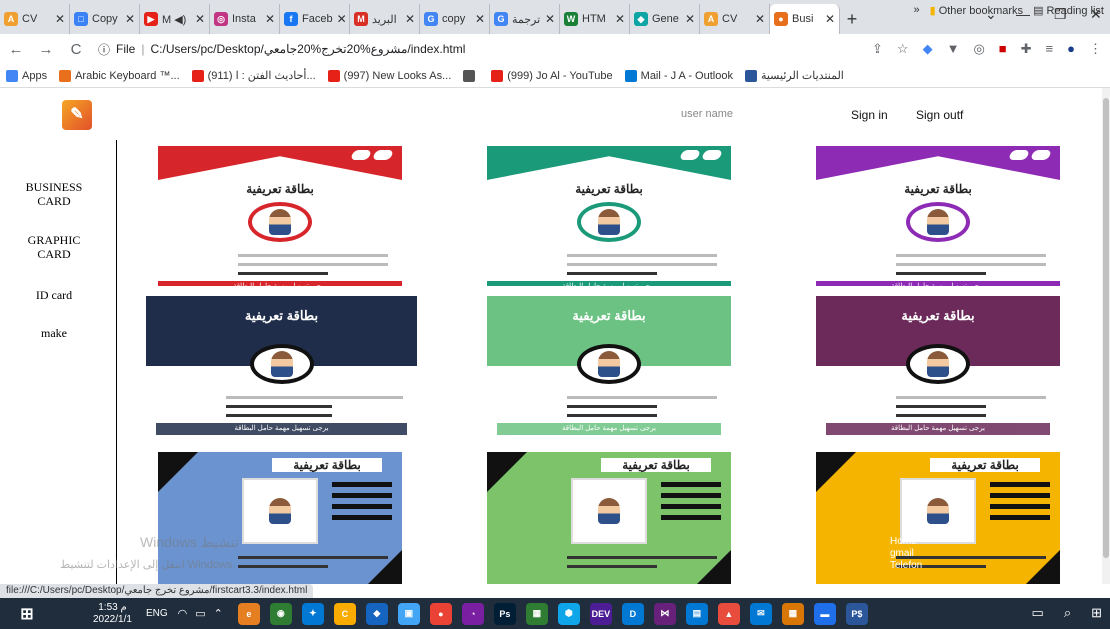  Describe the element at coordinates (953, 49) in the screenshot. I see `extension-icon: ▼` at that location.